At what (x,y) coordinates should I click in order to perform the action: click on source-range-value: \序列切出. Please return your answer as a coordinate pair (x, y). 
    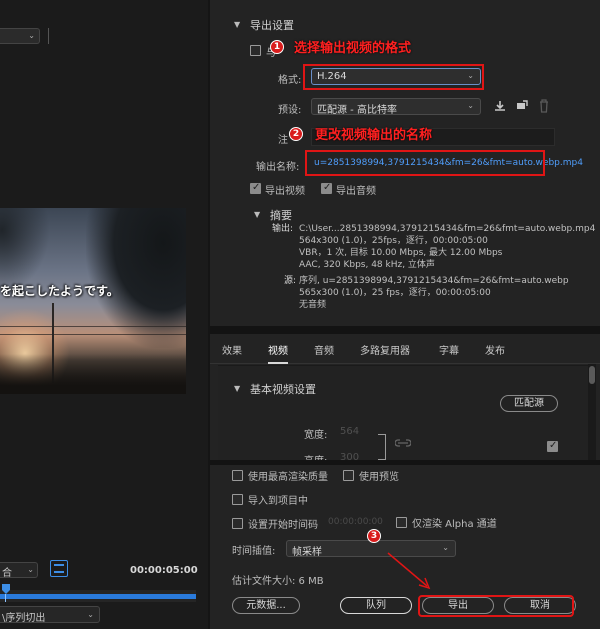
    Looking at the image, I should click on (24, 618).